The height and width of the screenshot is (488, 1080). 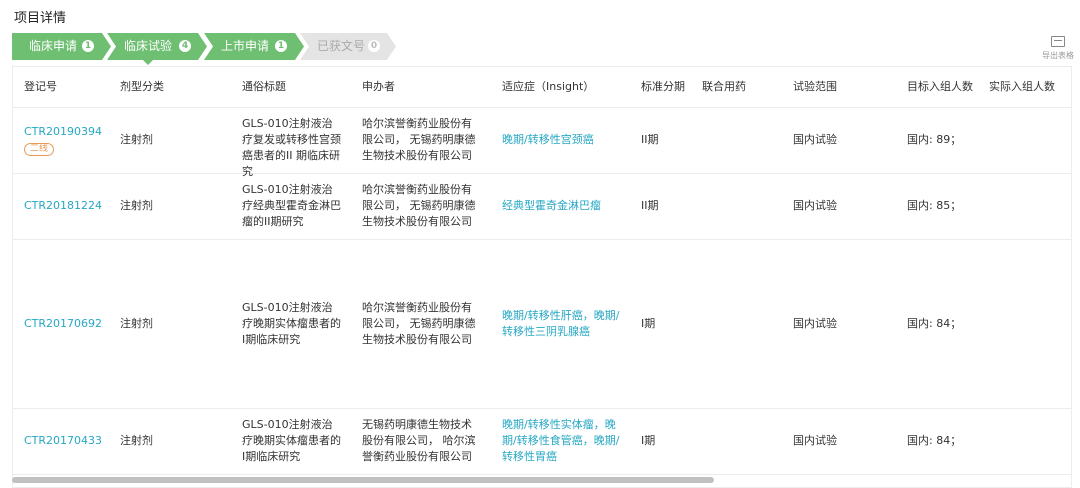 I want to click on active-step-caret, so click(x=148, y=62).